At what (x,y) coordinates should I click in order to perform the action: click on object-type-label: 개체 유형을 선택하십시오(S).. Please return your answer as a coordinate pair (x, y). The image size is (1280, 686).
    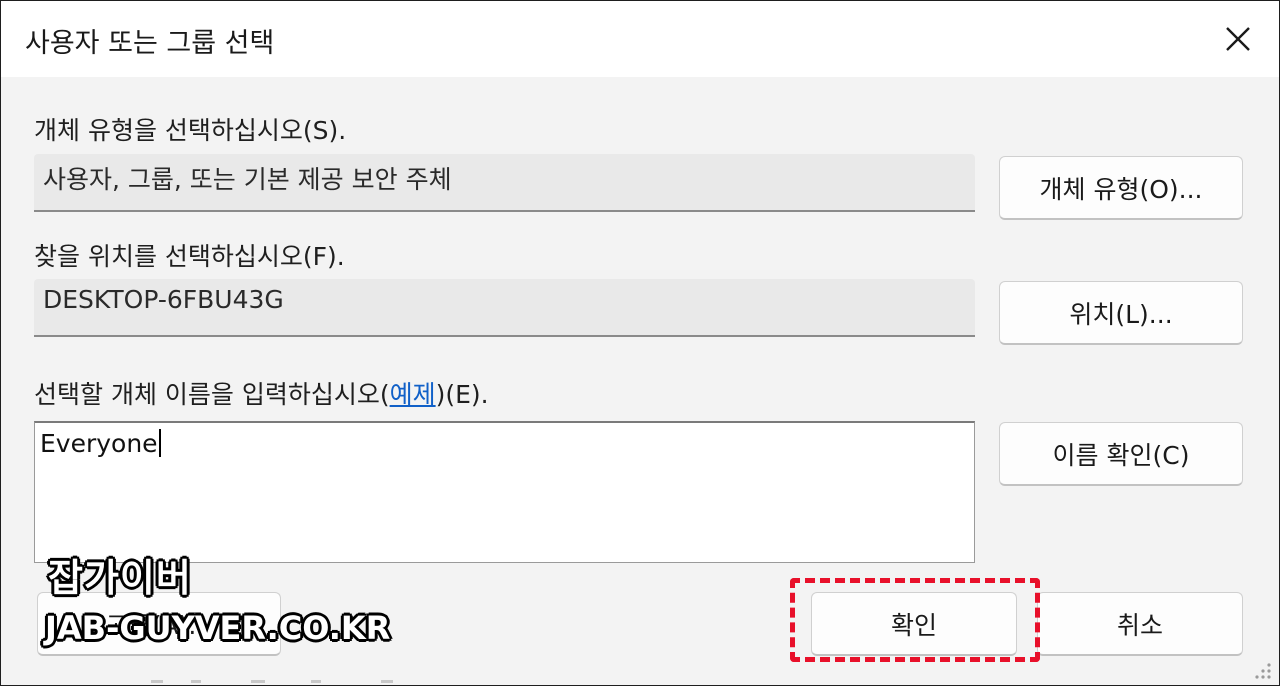
    Looking at the image, I should click on (190, 130).